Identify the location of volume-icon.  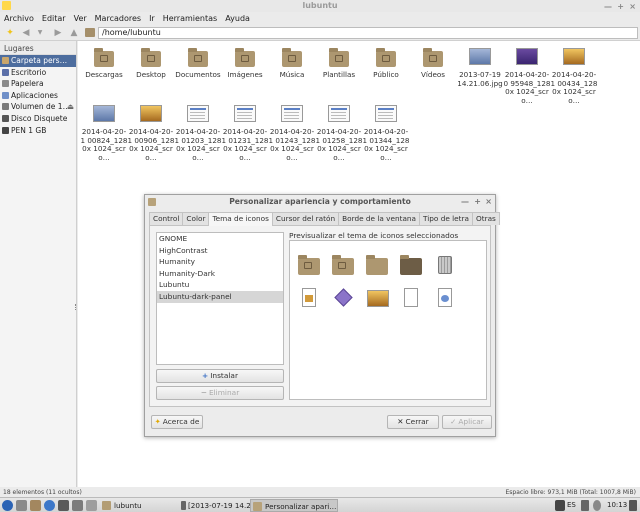
(585, 505).